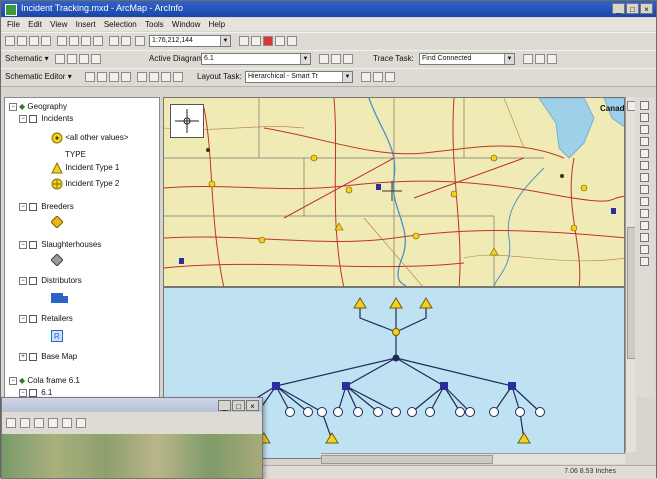  Describe the element at coordinates (644, 105) in the screenshot. I see `zoom-in-icon` at that location.